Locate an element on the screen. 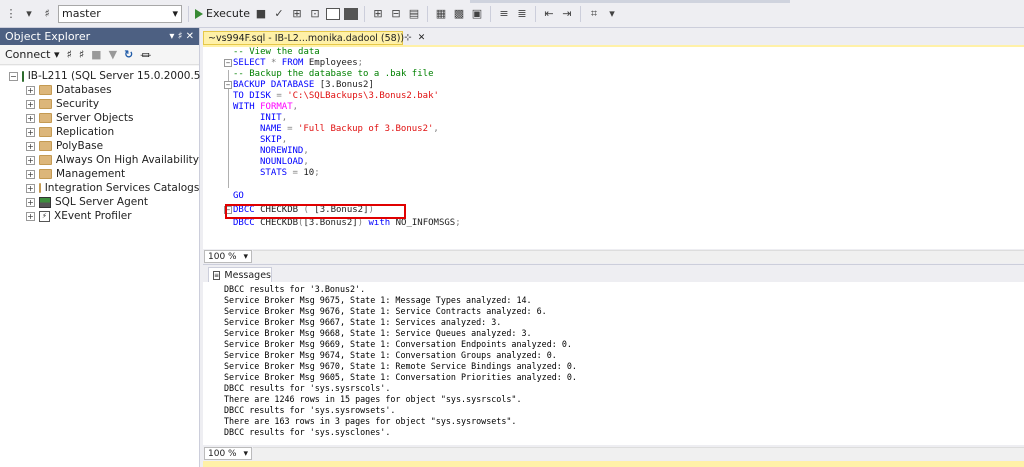 This screenshot has width=1024, height=467. messages-horizontal-scrollbar is located at coordinates (638, 453).